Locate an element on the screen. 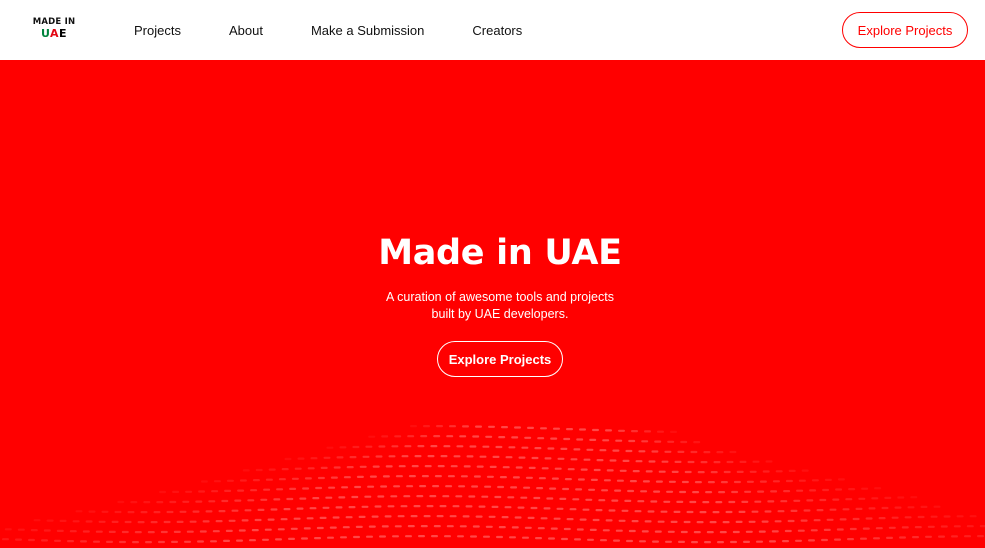 This screenshot has width=985, height=548. nav-link-make-a-submission: Make a Submission is located at coordinates (367, 30).